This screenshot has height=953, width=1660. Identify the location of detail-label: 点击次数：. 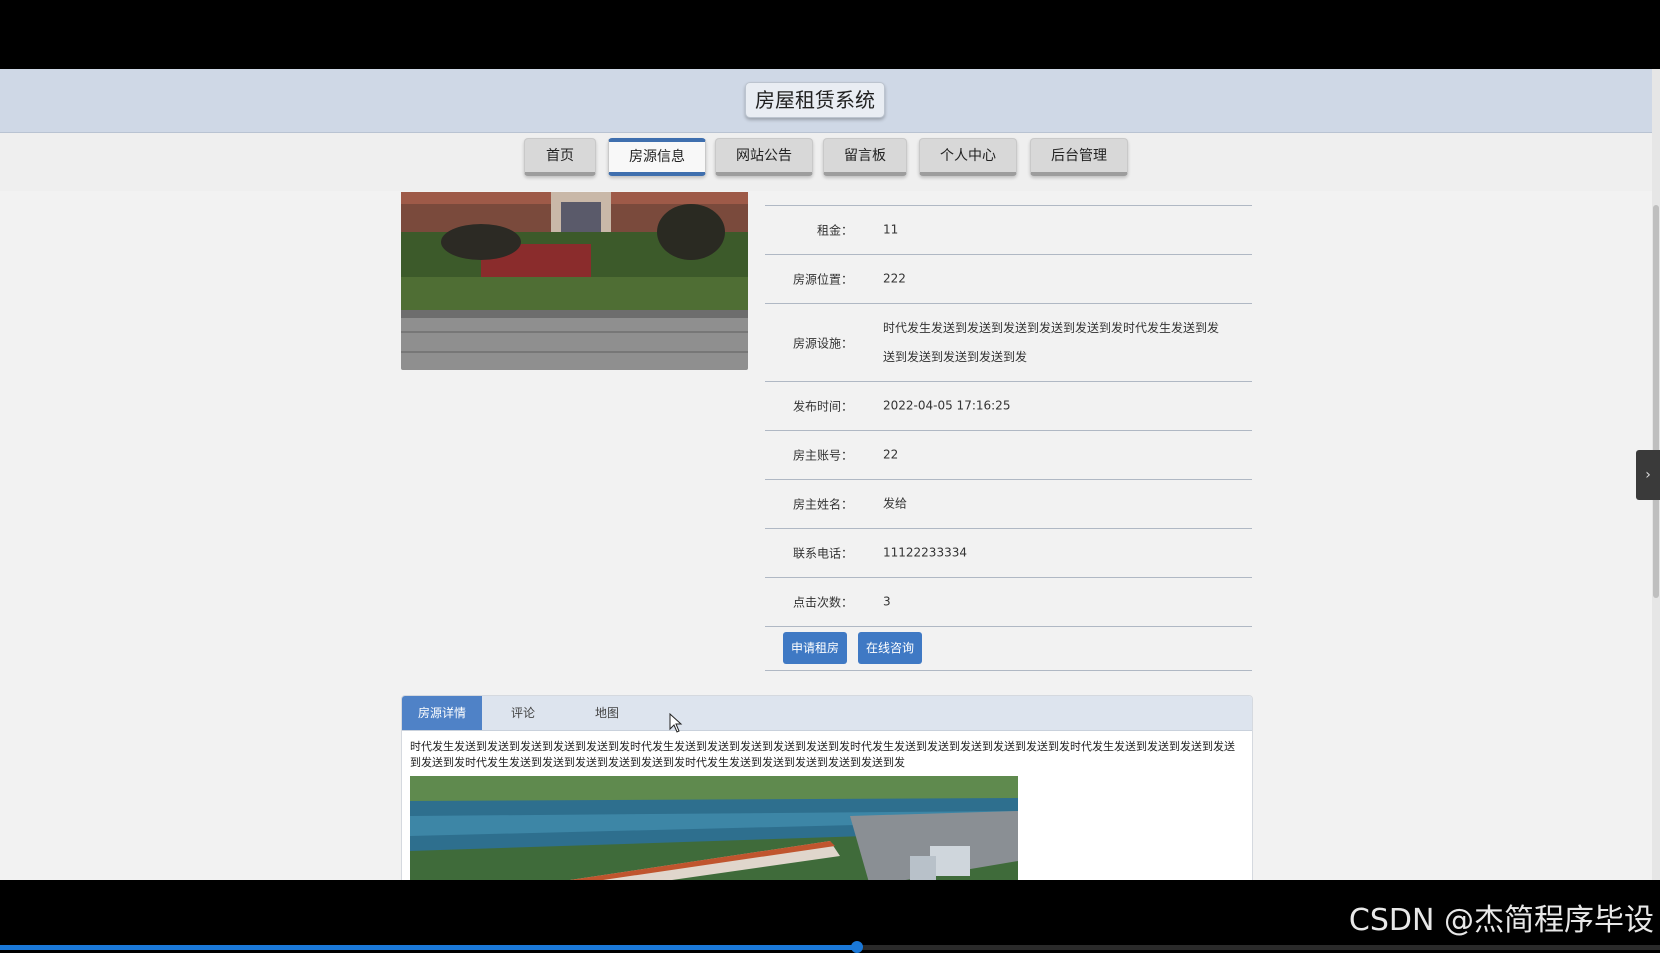
(822, 602).